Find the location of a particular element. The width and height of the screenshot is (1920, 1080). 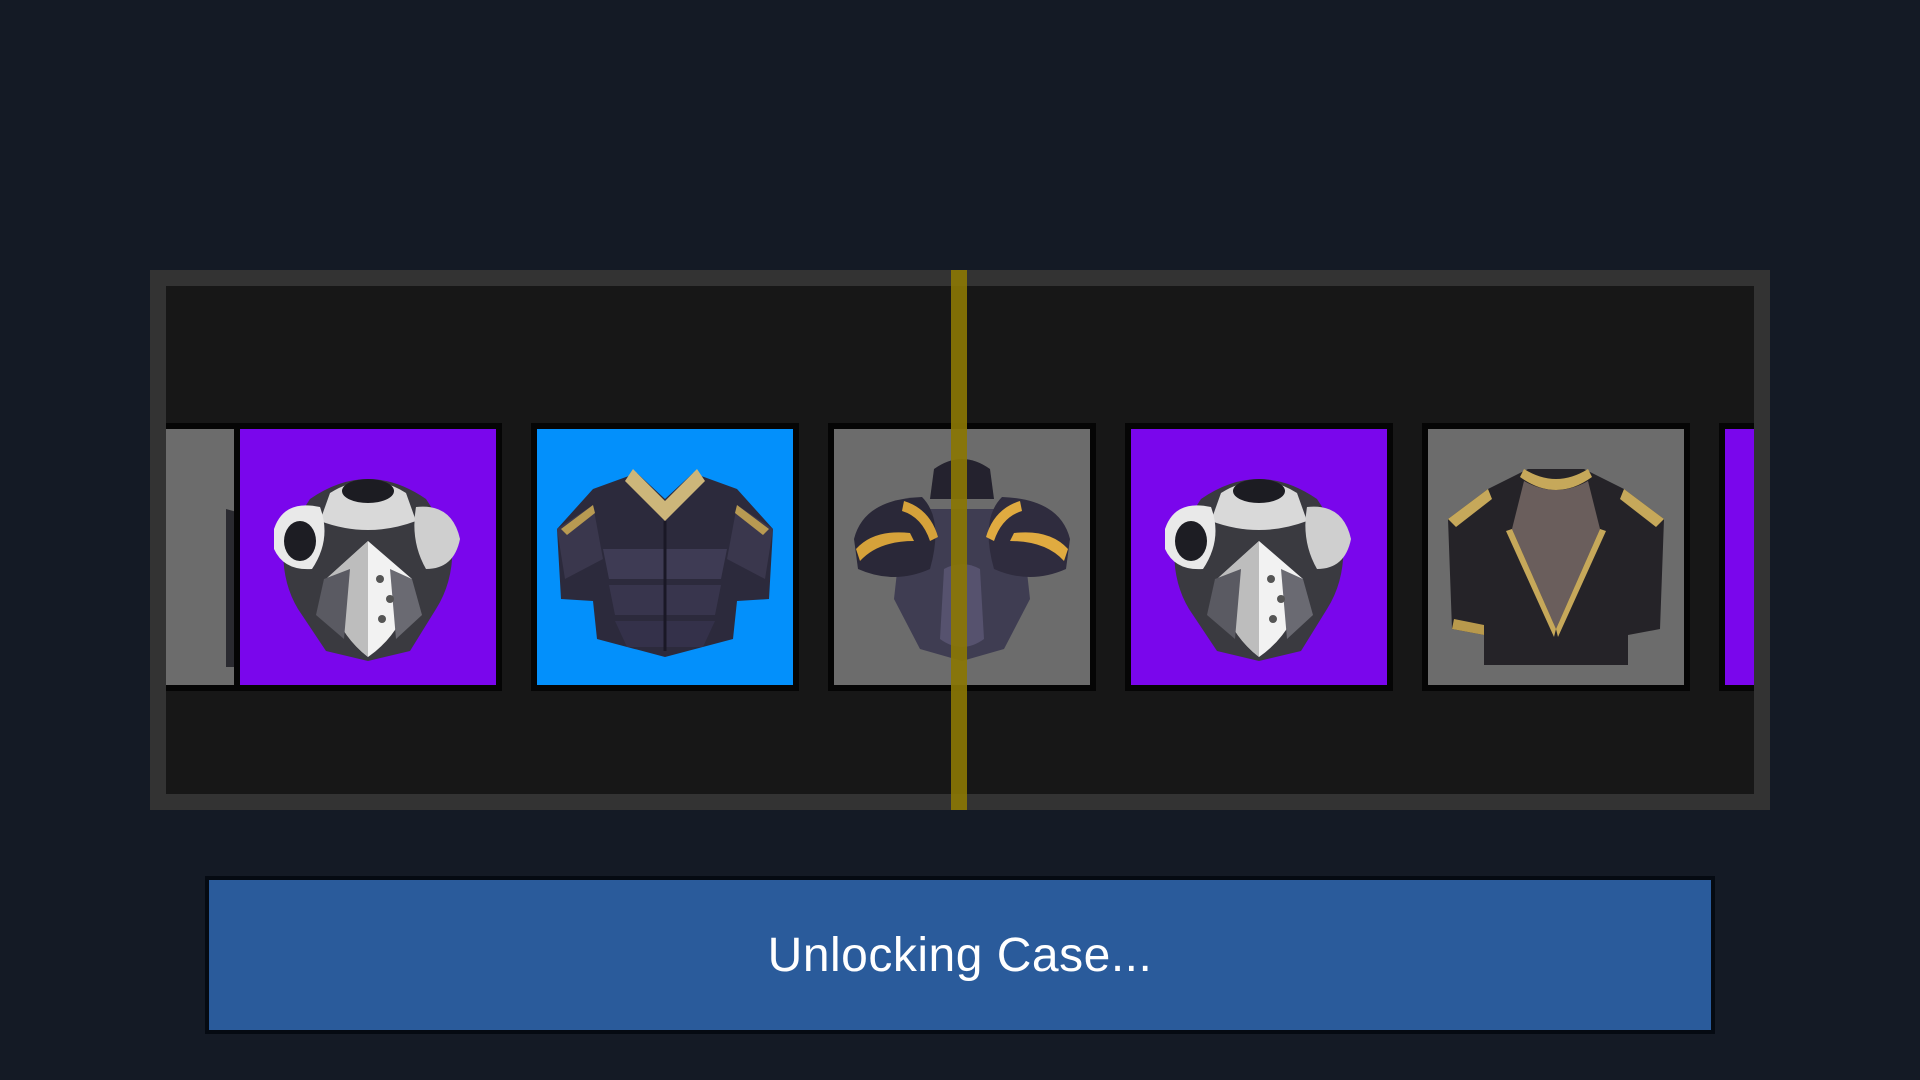

cloth-tunic-armor-icon is located at coordinates (1556, 567).